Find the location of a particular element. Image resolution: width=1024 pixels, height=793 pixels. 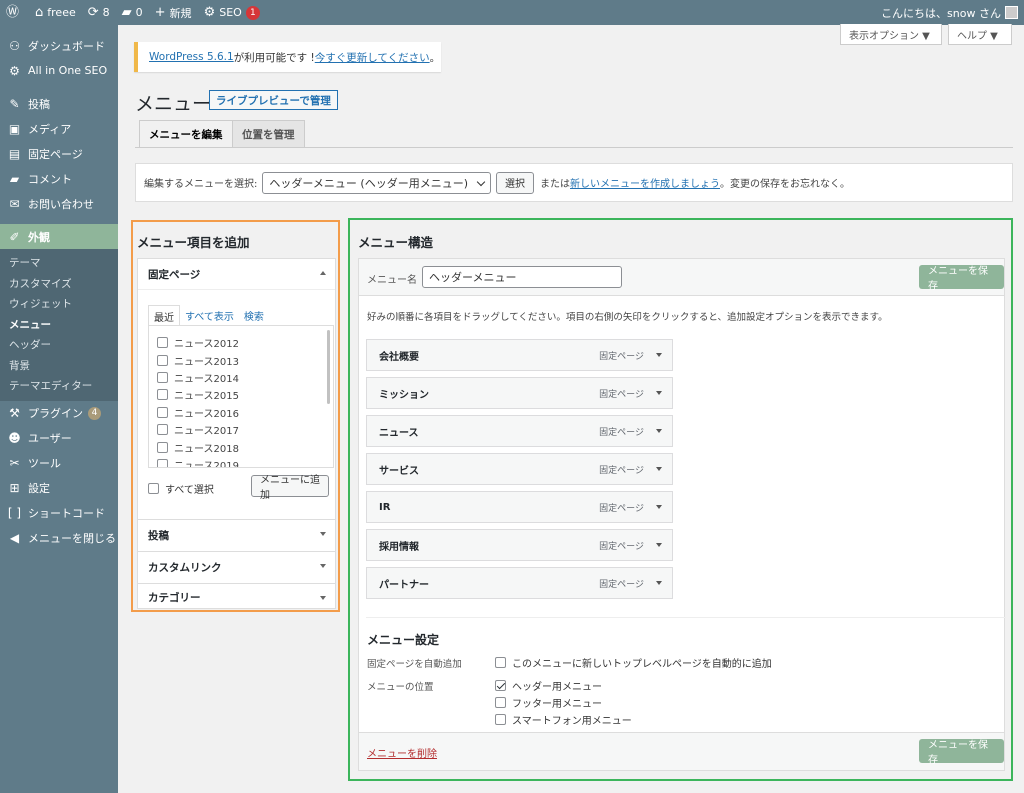

list-item: ニュース2019 is located at coordinates (241, 461).